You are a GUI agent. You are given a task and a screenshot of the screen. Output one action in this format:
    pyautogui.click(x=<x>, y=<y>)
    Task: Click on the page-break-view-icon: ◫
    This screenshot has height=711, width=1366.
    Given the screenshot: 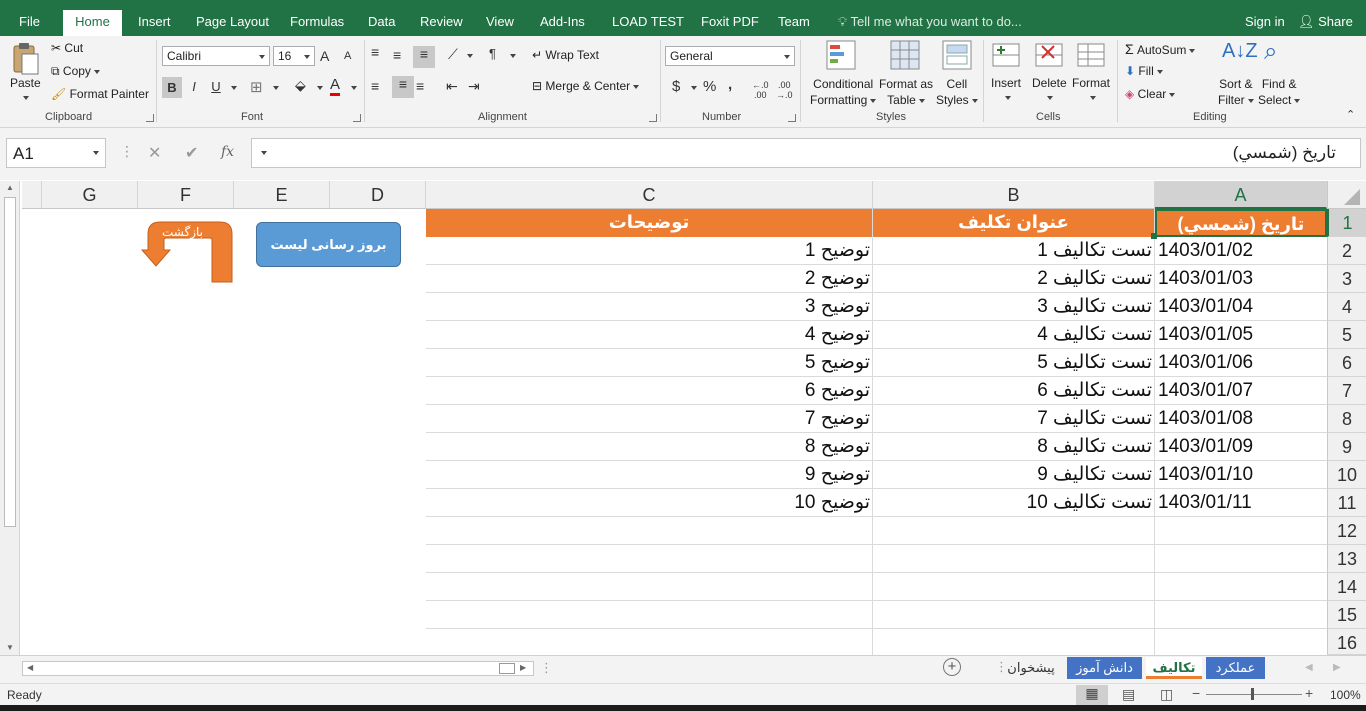 What is the action you would take?
    pyautogui.click(x=1166, y=694)
    